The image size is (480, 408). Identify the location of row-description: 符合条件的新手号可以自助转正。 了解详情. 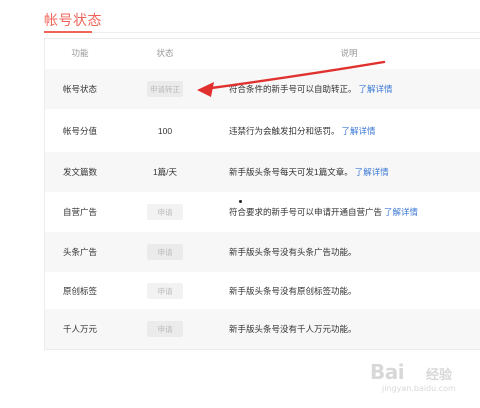
(311, 89).